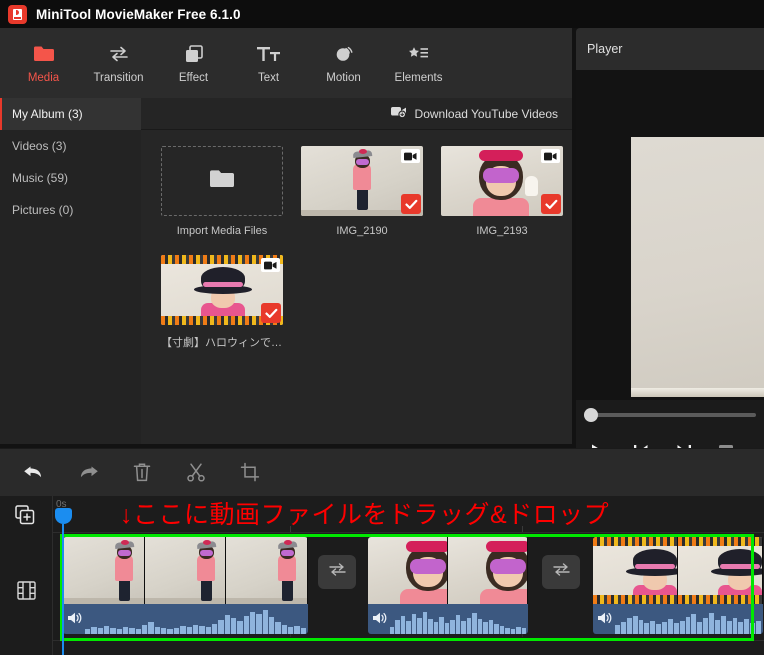 This screenshot has height=655, width=764. I want to click on add-media-icon, so click(25, 515).